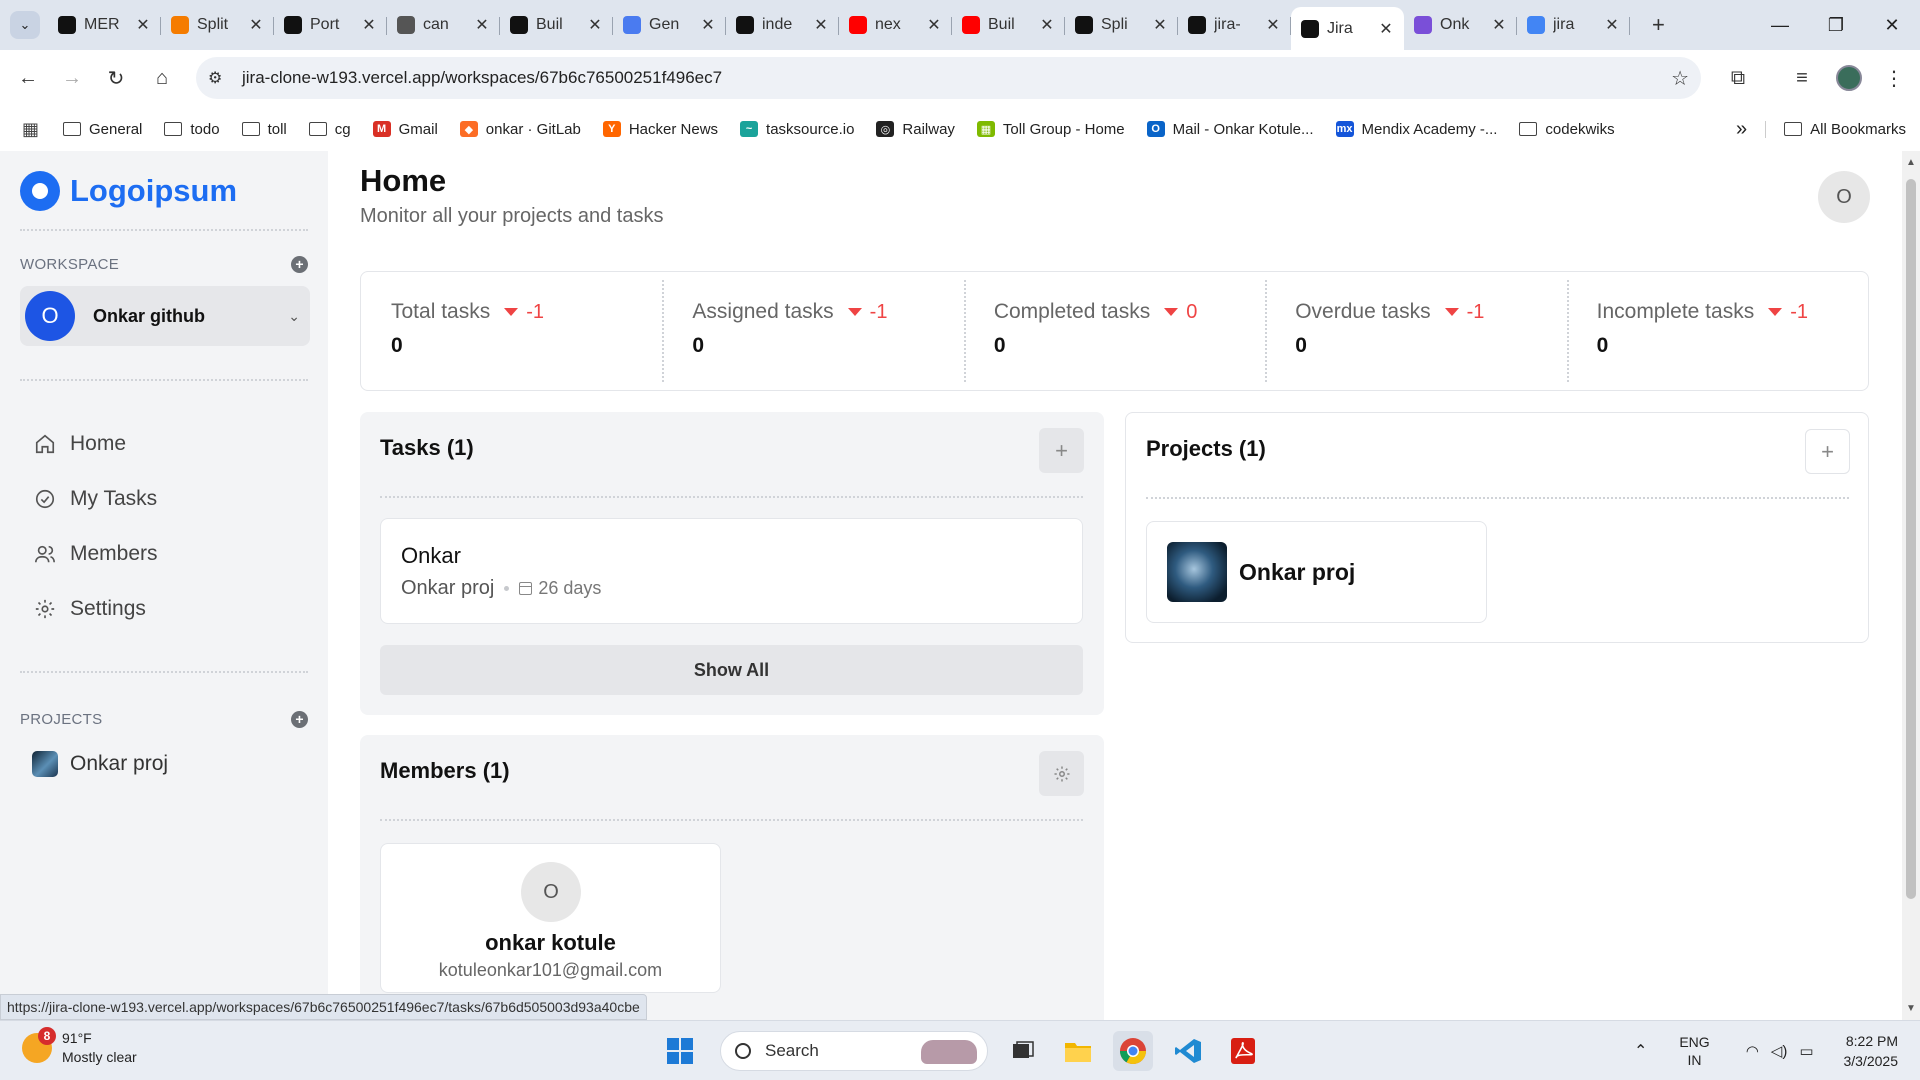 Image resolution: width=1920 pixels, height=1080 pixels. I want to click on home-button: ⌂, so click(162, 78).